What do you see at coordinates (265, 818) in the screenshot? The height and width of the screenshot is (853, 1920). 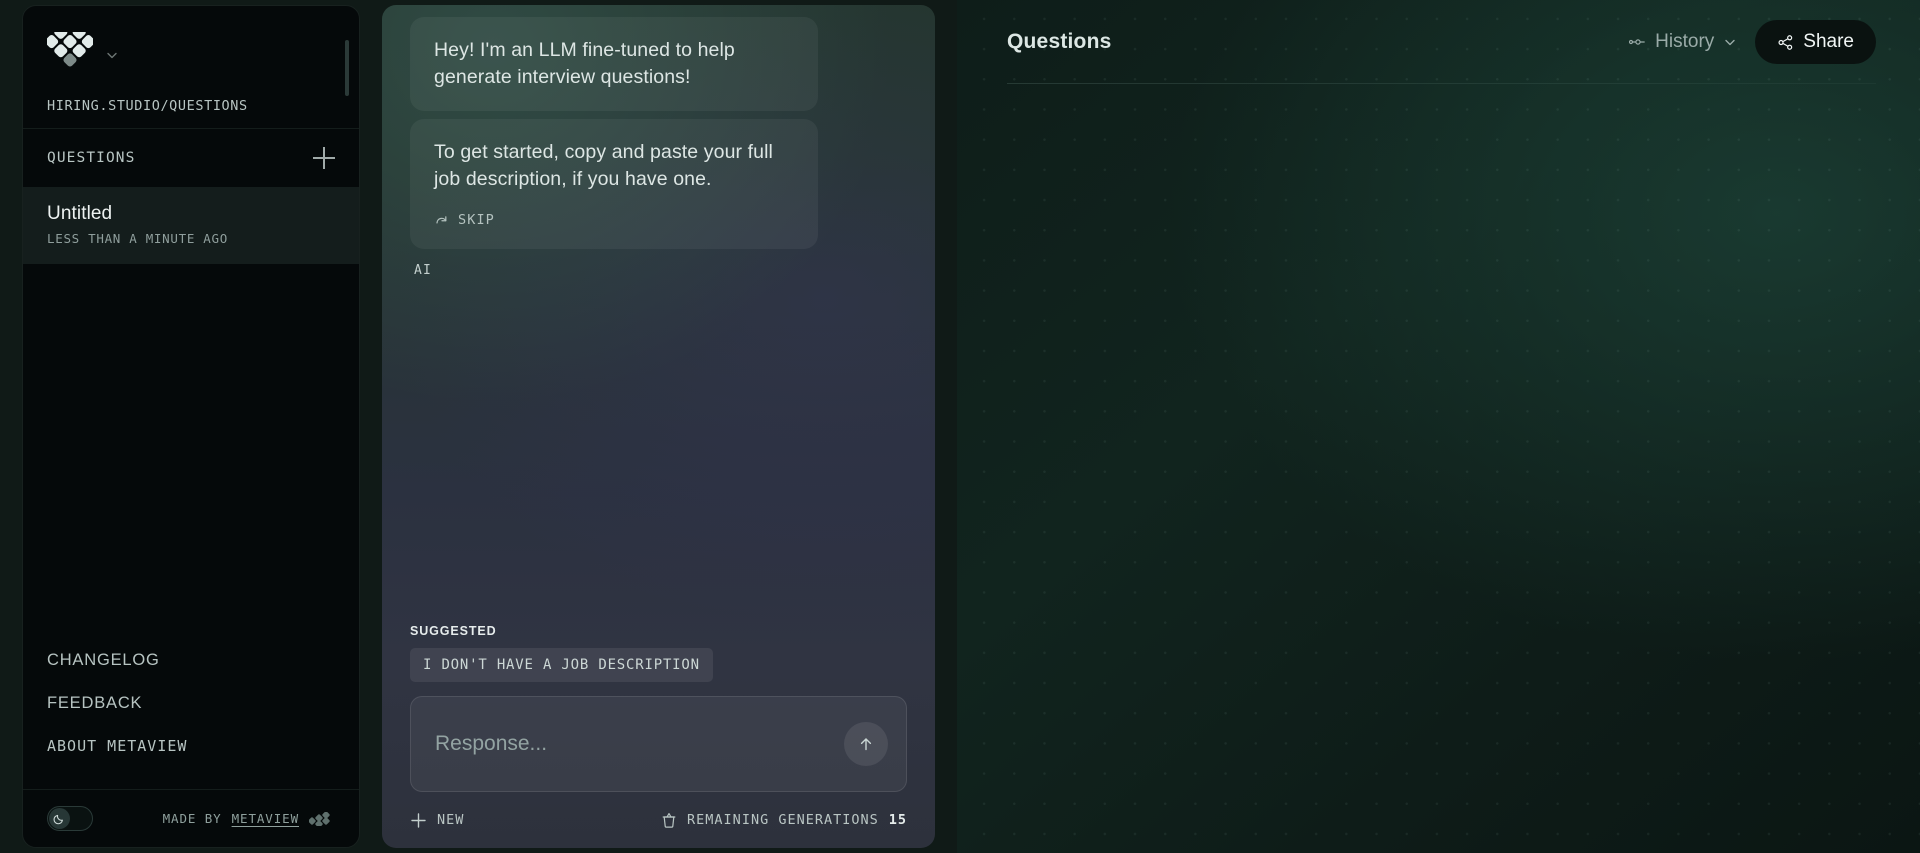 I see `made-by-brand: METAVIEW` at bounding box center [265, 818].